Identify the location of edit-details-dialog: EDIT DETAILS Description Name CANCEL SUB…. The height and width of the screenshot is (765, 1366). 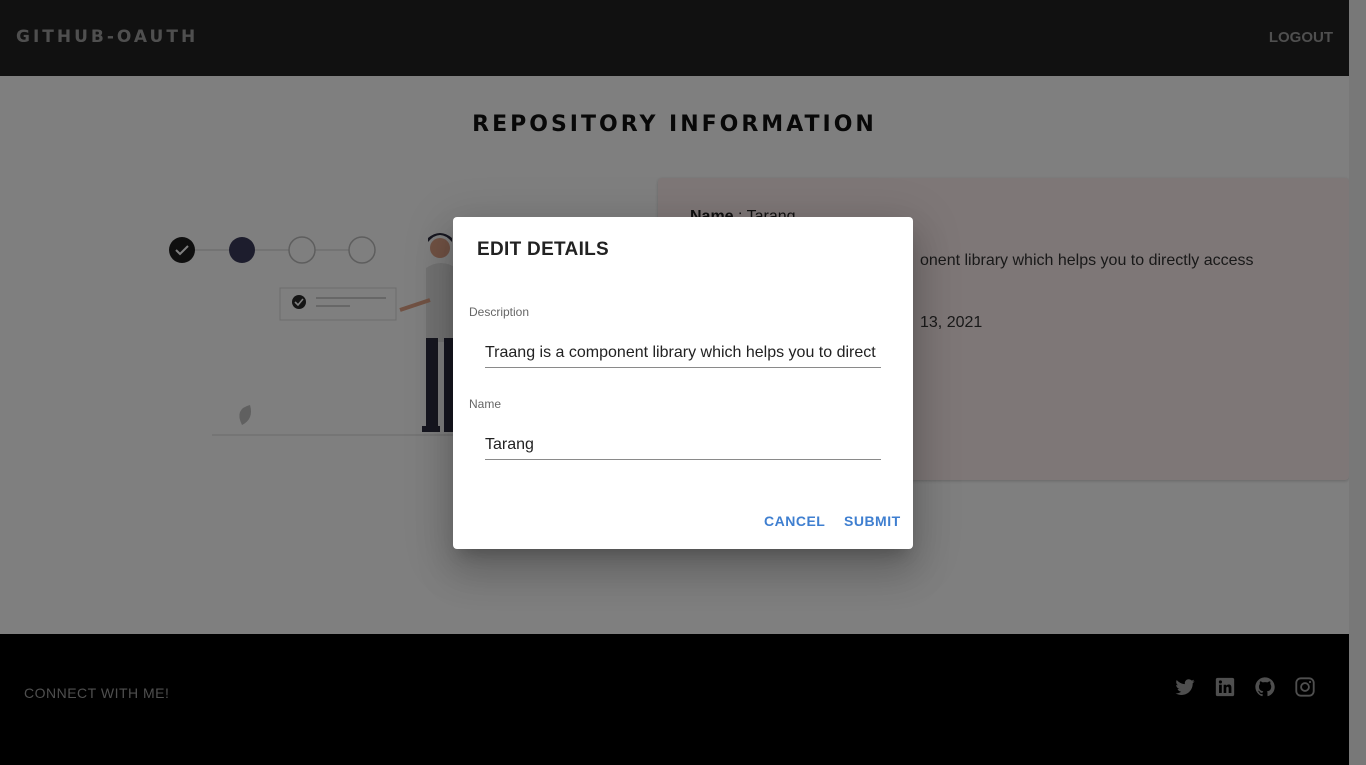
(683, 383).